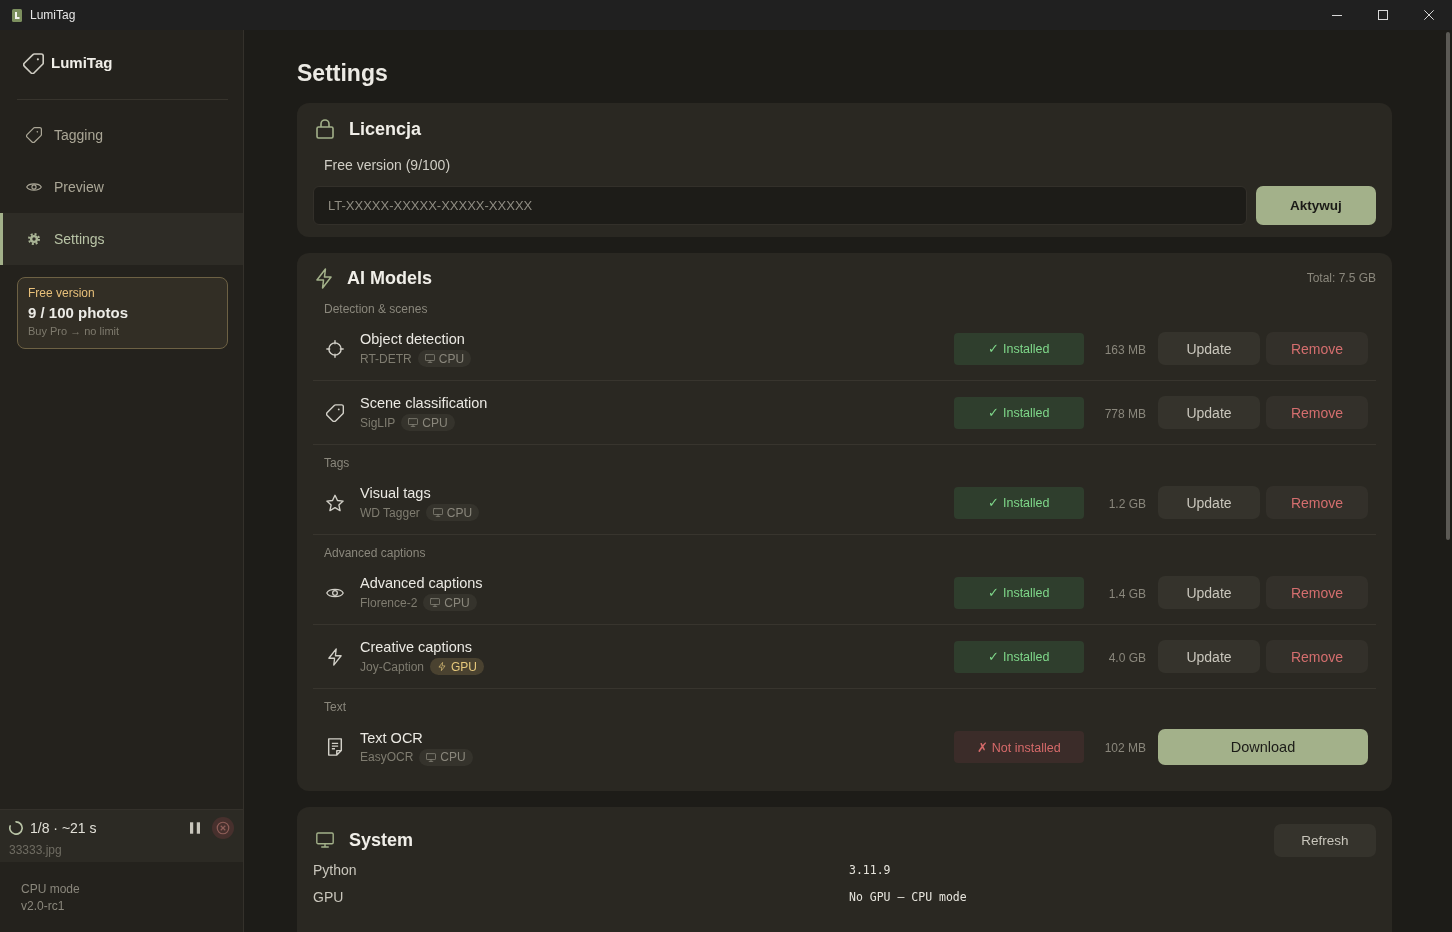  What do you see at coordinates (1325, 840) in the screenshot?
I see `refresh-button: Refresh` at bounding box center [1325, 840].